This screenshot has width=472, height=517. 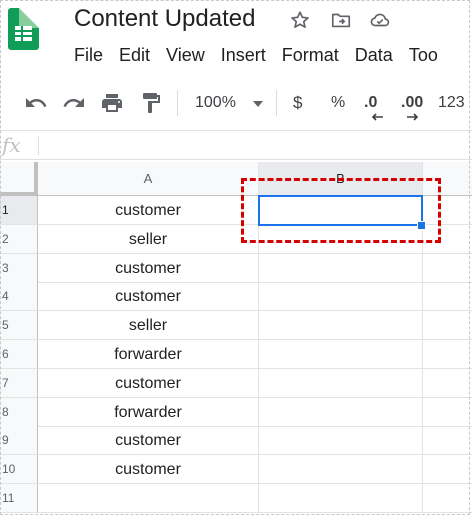 I want to click on arrow-right-icon, so click(x=413, y=117).